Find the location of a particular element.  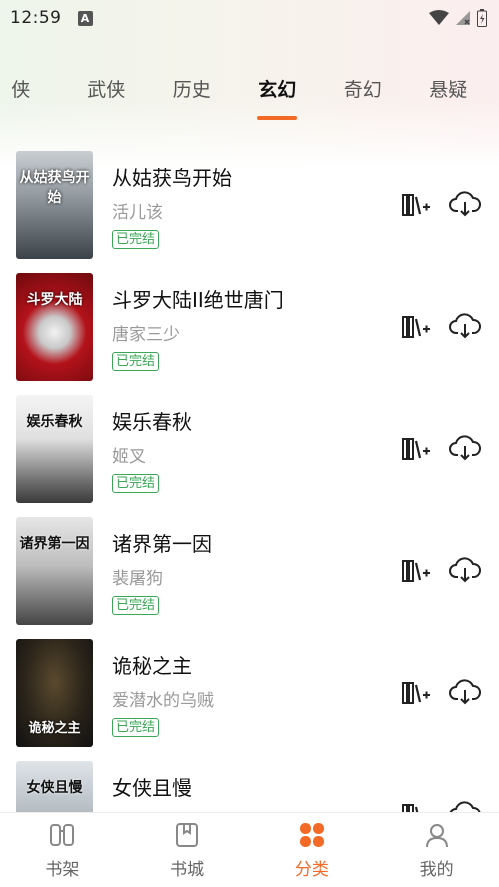

book-title: 诡秘之主 is located at coordinates (152, 664).